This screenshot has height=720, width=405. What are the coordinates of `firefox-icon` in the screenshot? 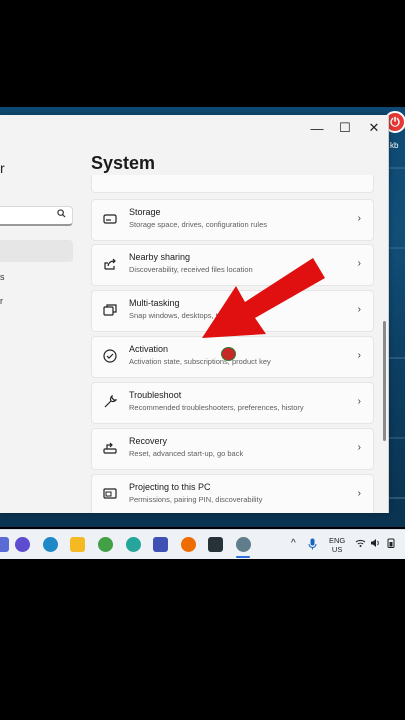 It's located at (188, 544).